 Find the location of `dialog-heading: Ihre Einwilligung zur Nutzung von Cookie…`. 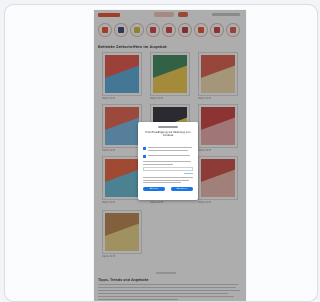

dialog-heading: Ihre Einwilligung zur Nutzung von Cookie… is located at coordinates (168, 134).